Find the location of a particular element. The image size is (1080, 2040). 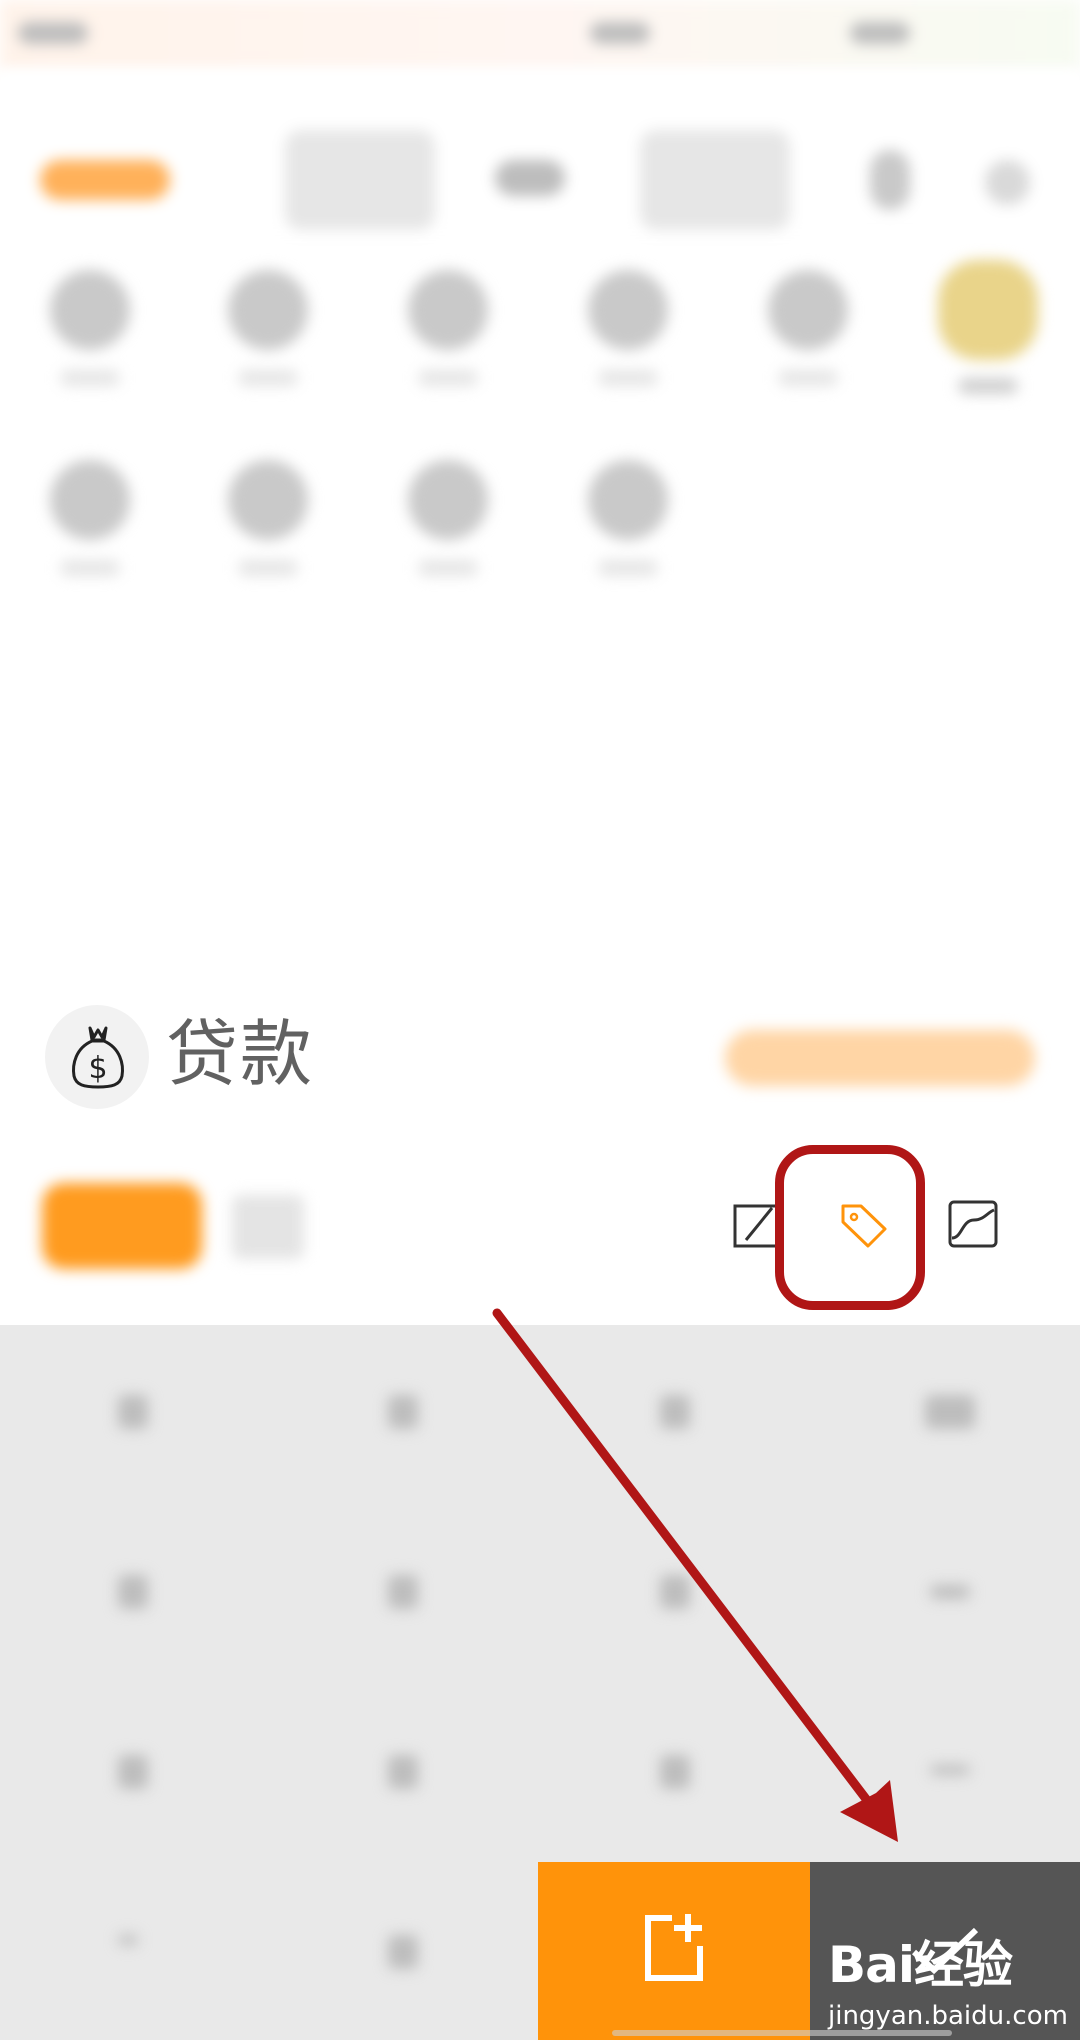

category-item-selected is located at coordinates (988, 335).